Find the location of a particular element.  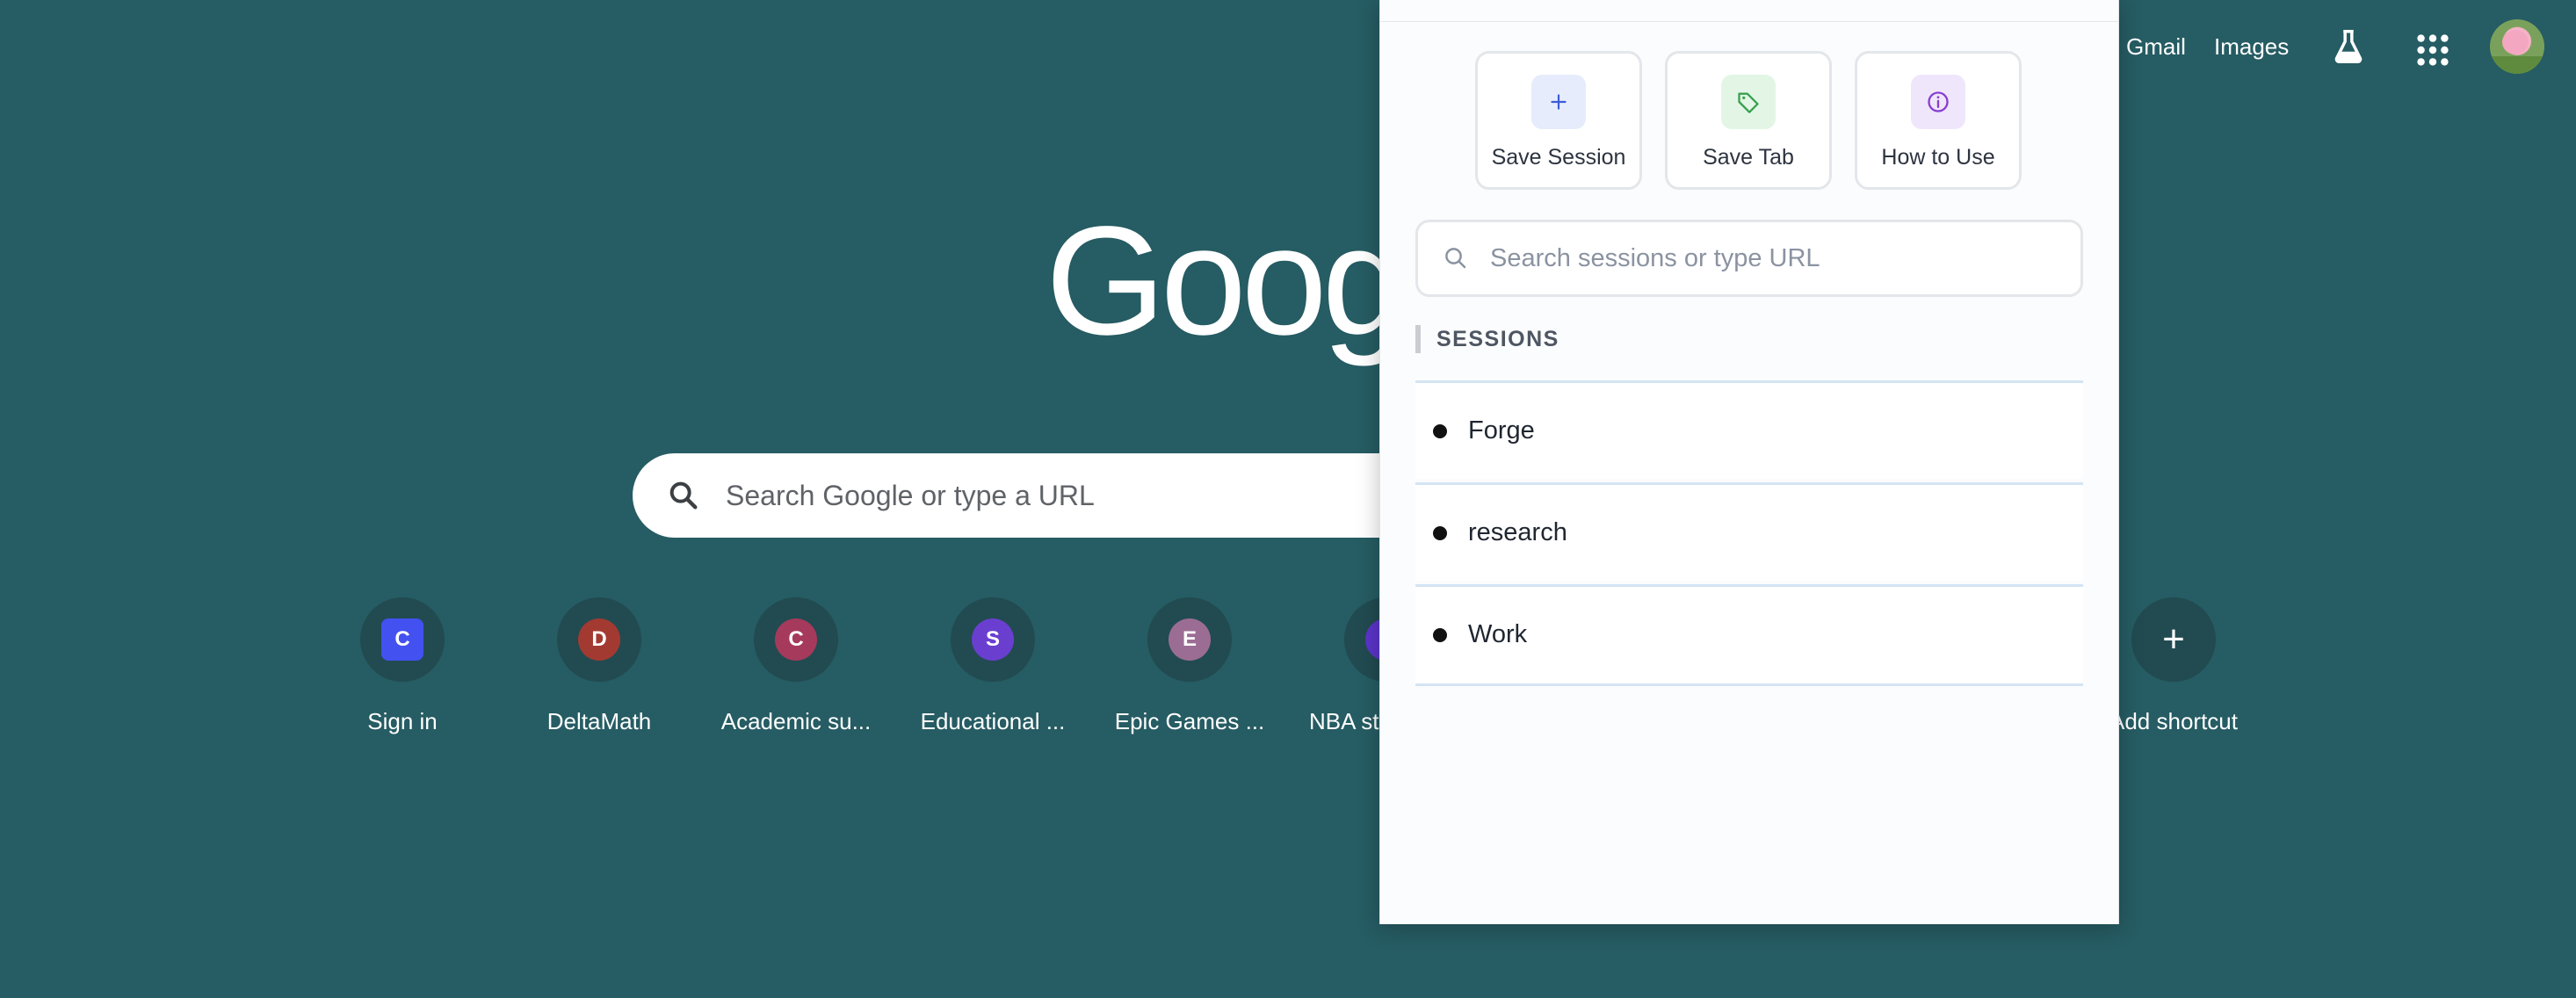

session-name: Work is located at coordinates (1498, 634).